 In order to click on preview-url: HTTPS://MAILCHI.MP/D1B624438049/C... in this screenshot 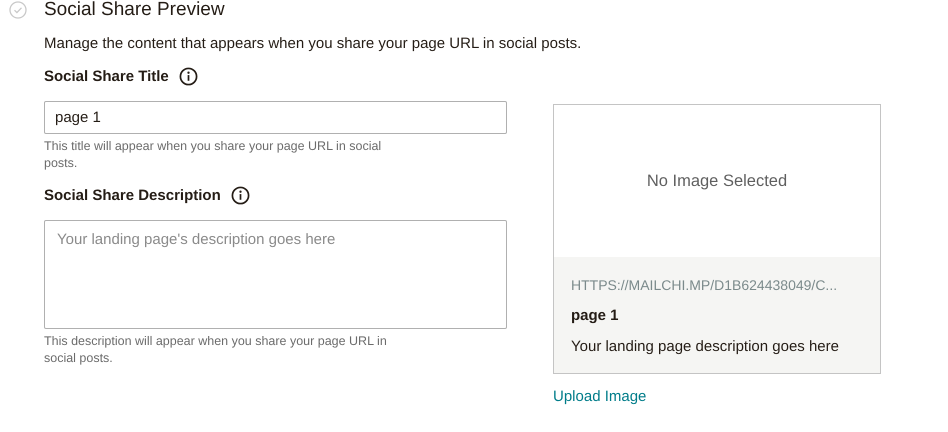, I will do `click(704, 285)`.